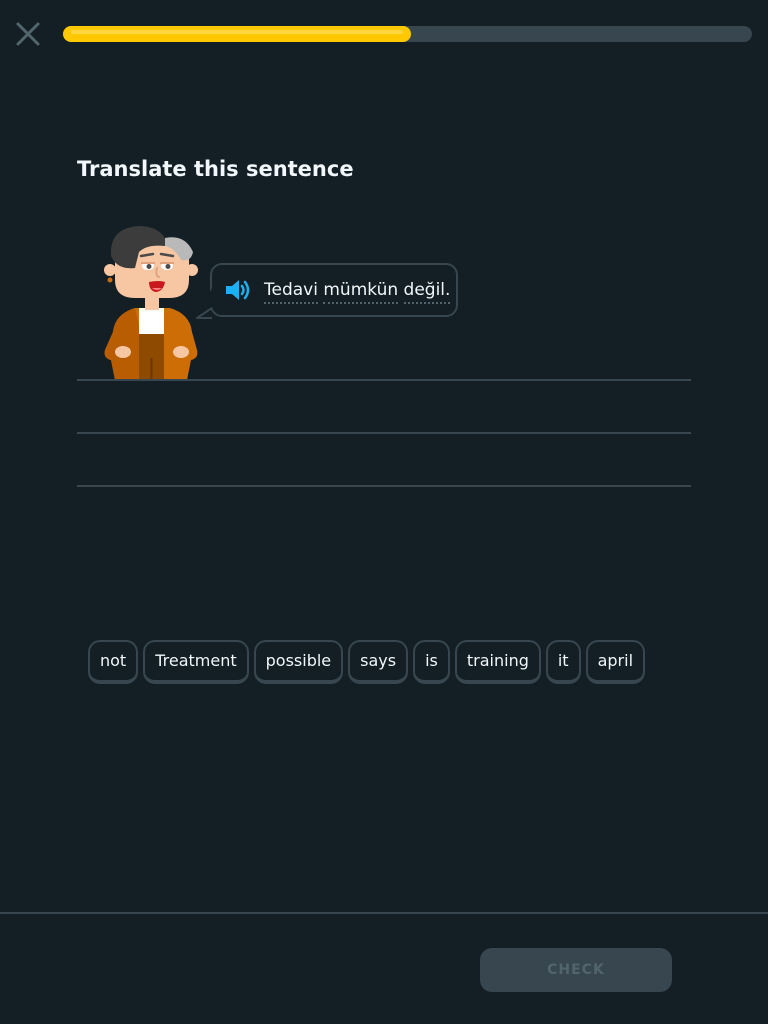  Describe the element at coordinates (427, 292) in the screenshot. I see `prompt-word: değil.` at that location.